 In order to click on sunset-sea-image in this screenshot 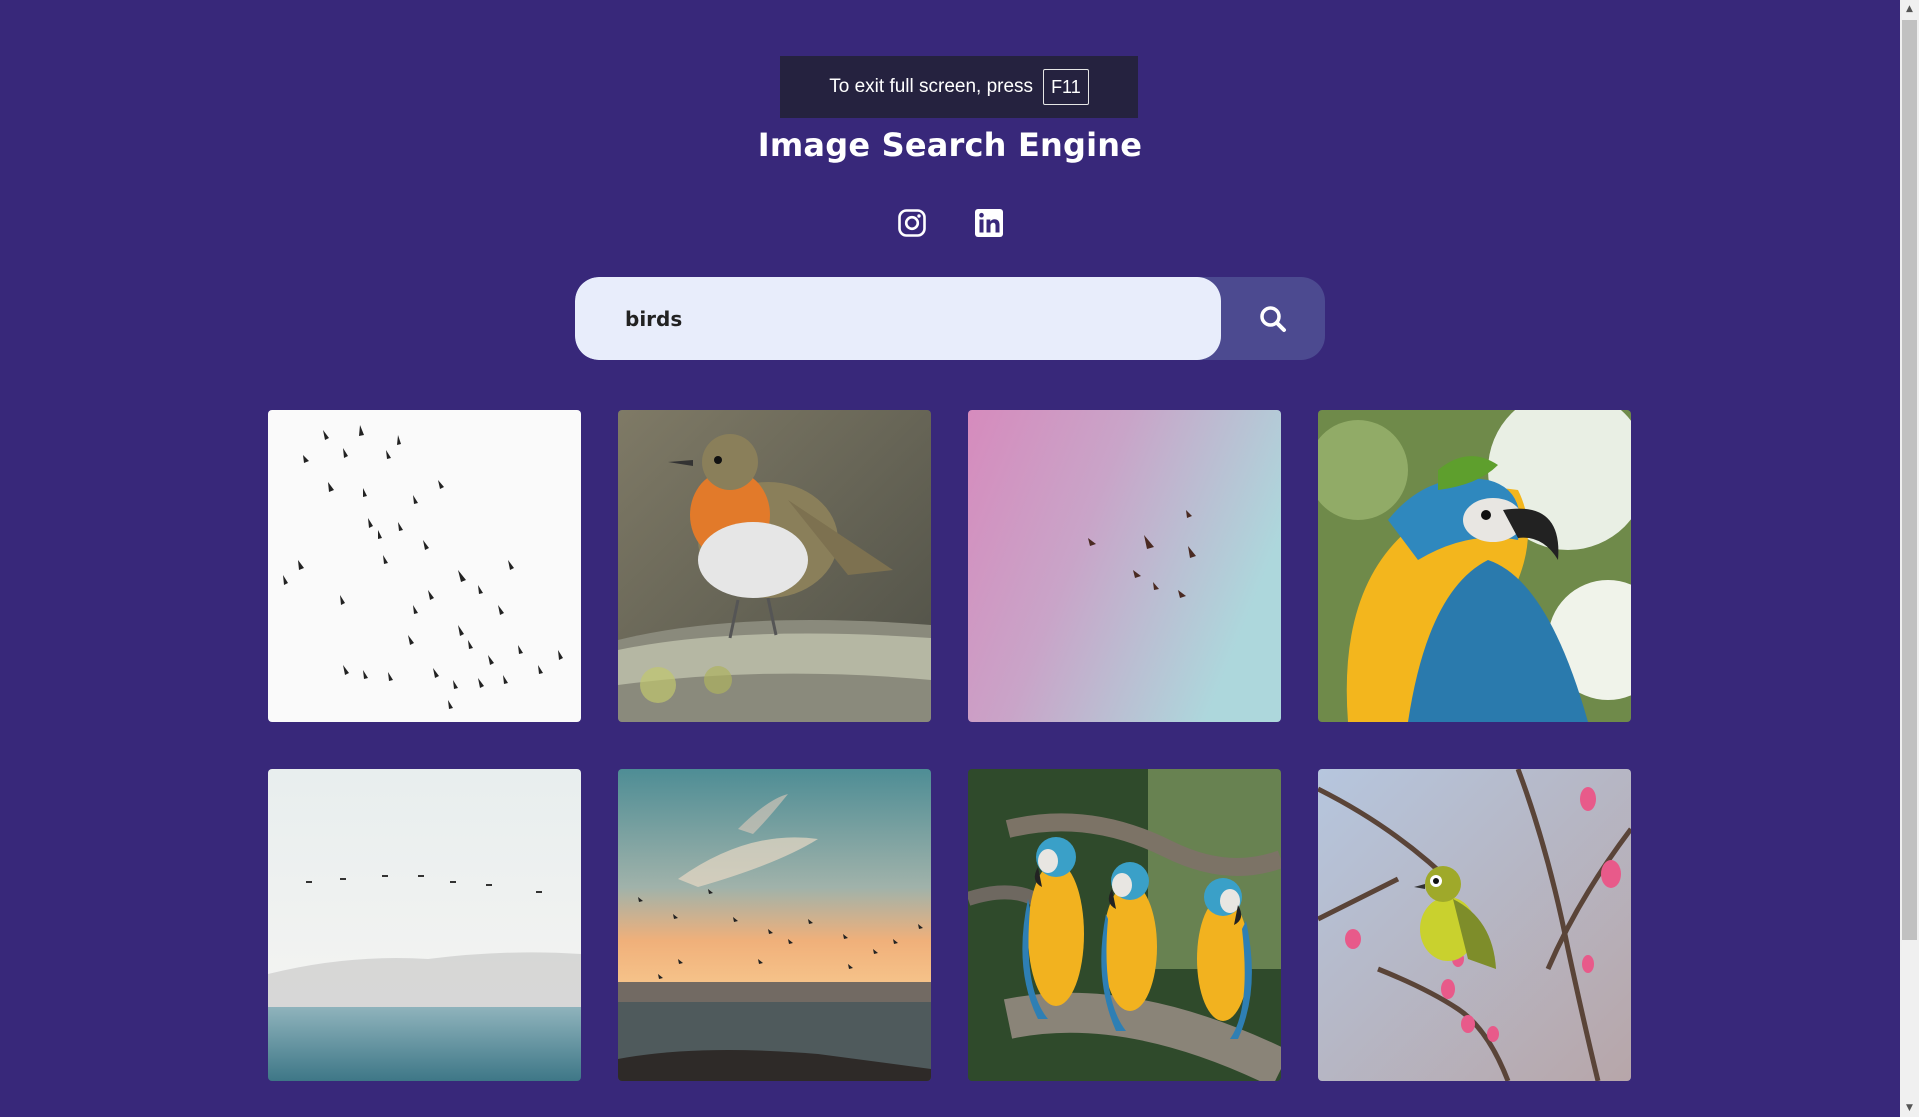, I will do `click(774, 925)`.